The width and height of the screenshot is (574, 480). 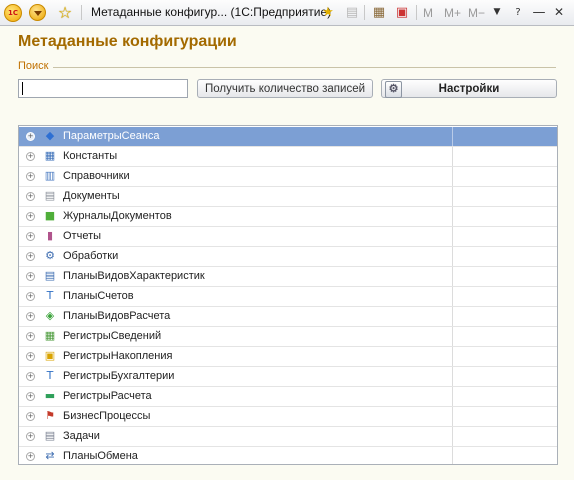 I want to click on tree-row-label: Задачи, so click(x=81, y=436).